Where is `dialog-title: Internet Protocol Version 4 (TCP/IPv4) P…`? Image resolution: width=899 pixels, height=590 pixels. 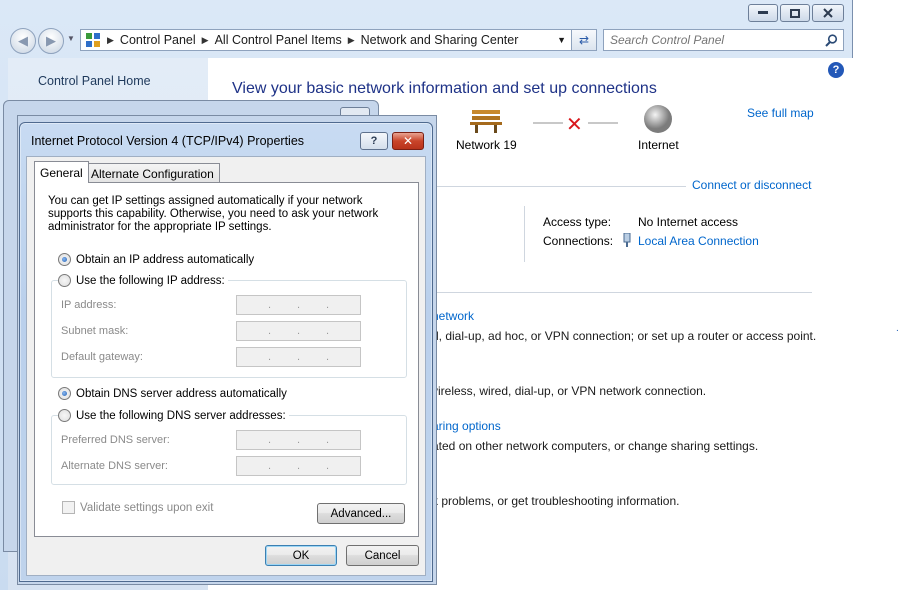 dialog-title: Internet Protocol Version 4 (TCP/IPv4) P… is located at coordinates (168, 141).